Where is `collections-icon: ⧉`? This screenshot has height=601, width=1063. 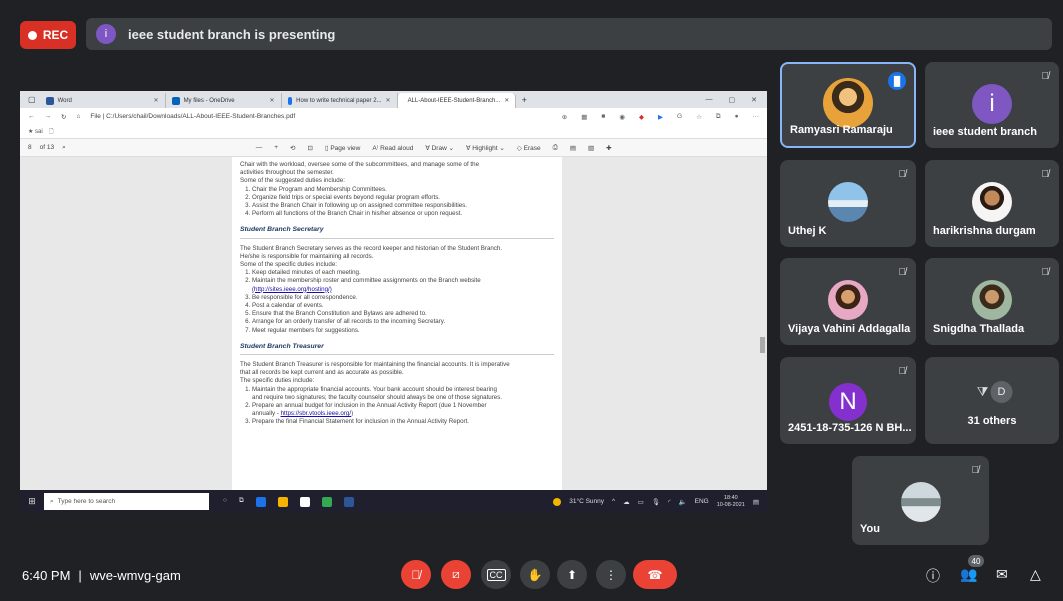
collections-icon: ⧉ is located at coordinates (718, 117).